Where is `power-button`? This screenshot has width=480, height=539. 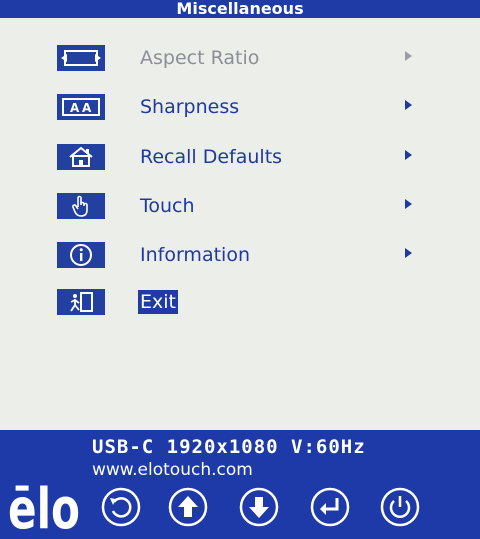 power-button is located at coordinates (400, 507).